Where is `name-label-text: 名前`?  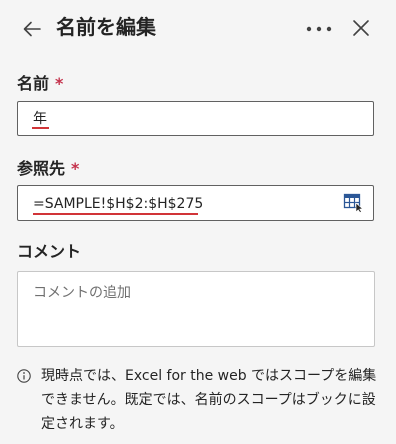 name-label-text: 名前 is located at coordinates (33, 83).